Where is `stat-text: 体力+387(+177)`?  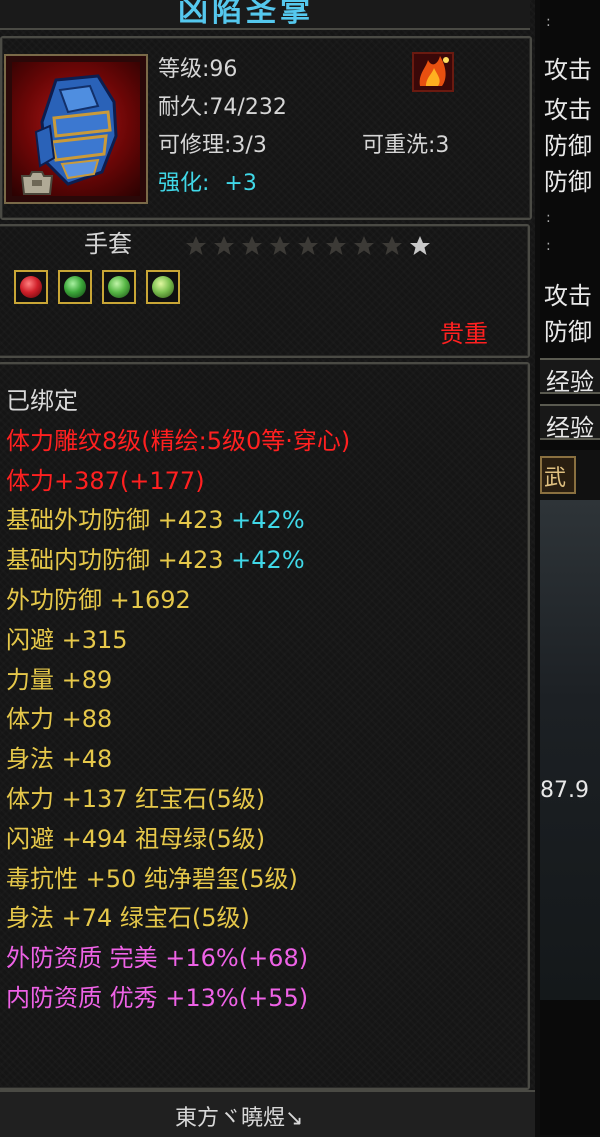
stat-text: 体力+387(+177) is located at coordinates (105, 480).